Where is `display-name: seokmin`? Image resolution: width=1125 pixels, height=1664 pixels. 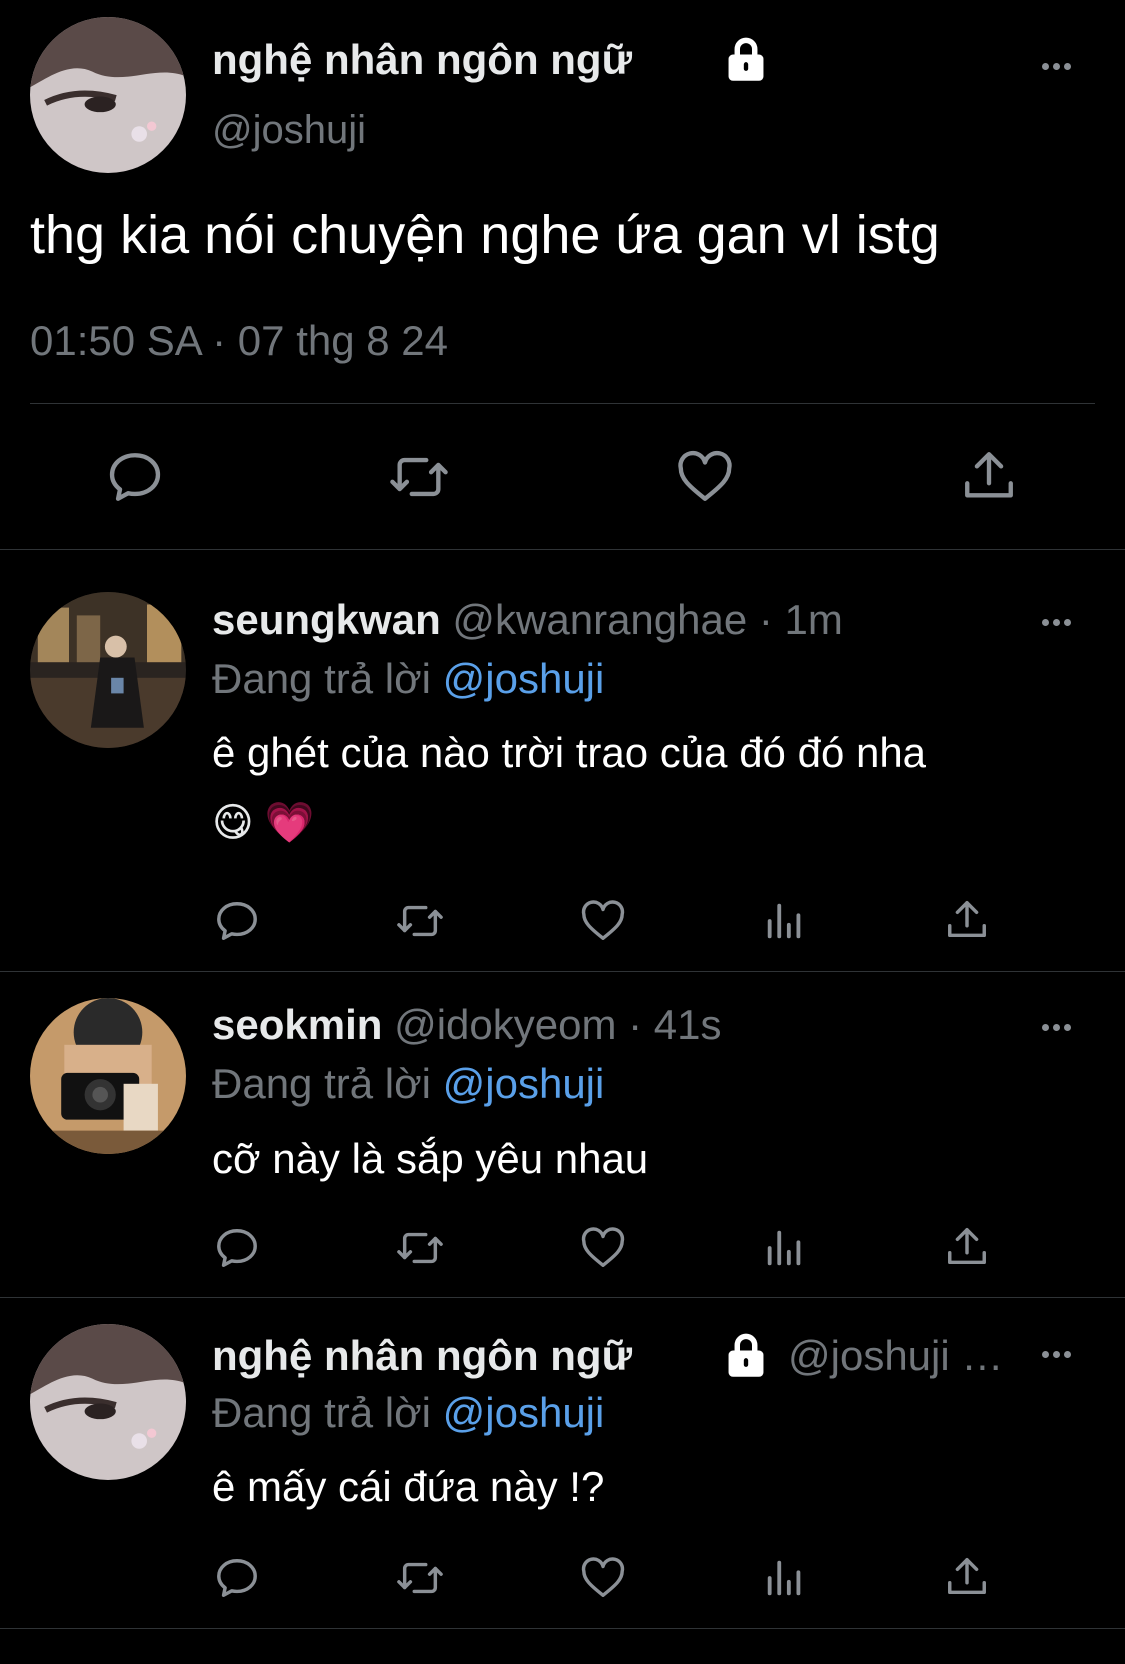 display-name: seokmin is located at coordinates (297, 1024).